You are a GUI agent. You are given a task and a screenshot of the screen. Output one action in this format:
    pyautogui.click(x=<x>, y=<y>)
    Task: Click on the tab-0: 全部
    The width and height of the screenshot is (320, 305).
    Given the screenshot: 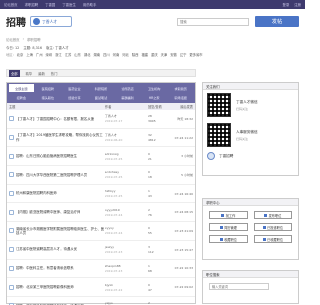 What is the action you would take?
    pyautogui.click(x=14, y=73)
    